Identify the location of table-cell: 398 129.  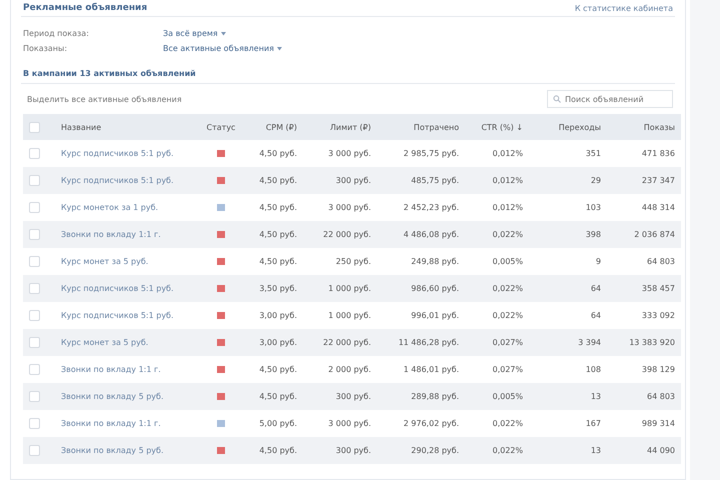
(644, 369).